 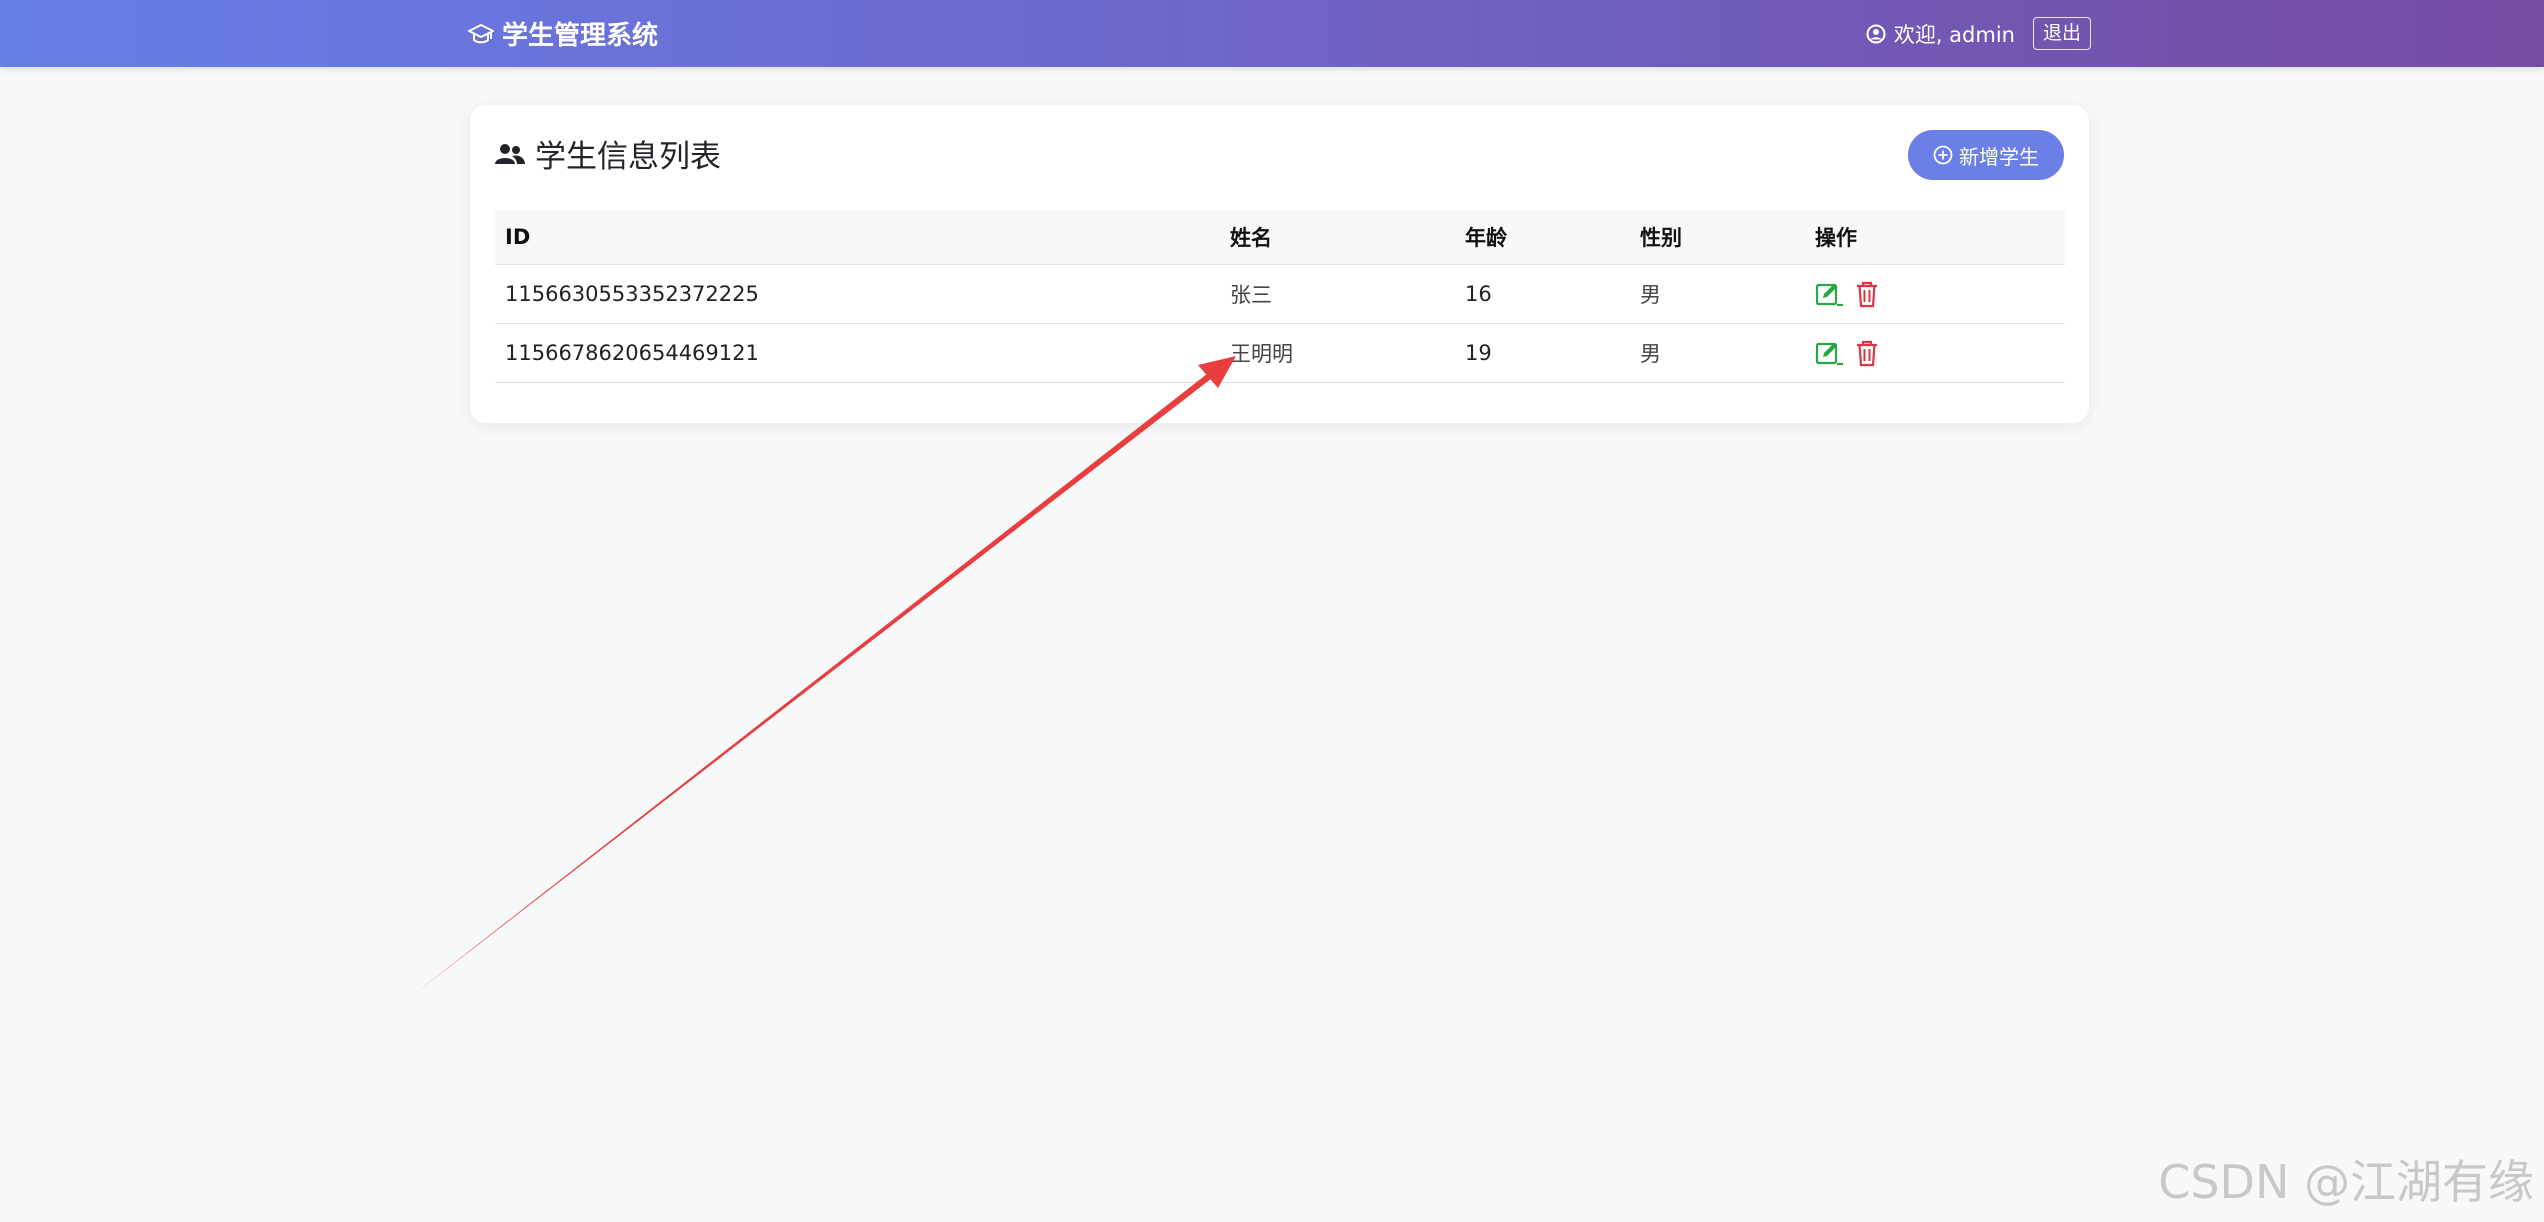 I want to click on table-row: 1156678620654469121 王明明 19 男, so click(x=1280, y=353).